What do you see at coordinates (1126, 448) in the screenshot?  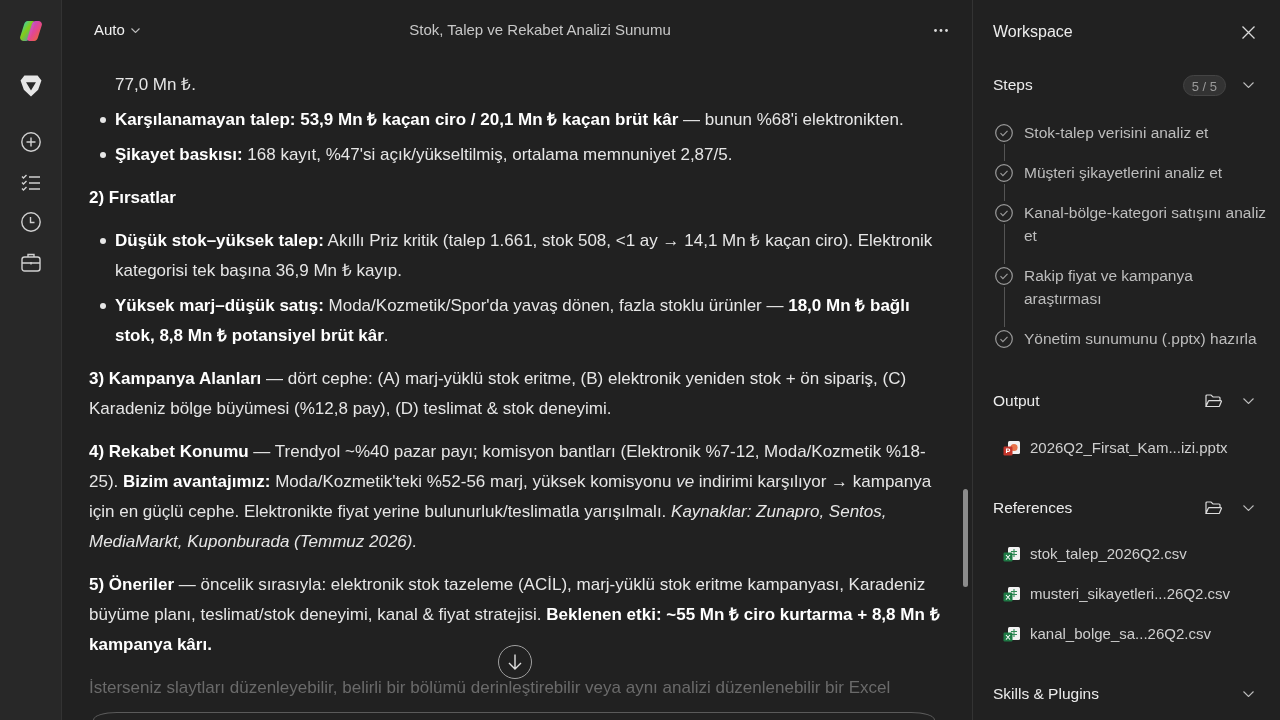 I see `file-link: 2026Q2_Firsat_Kam...izi.pptx` at bounding box center [1126, 448].